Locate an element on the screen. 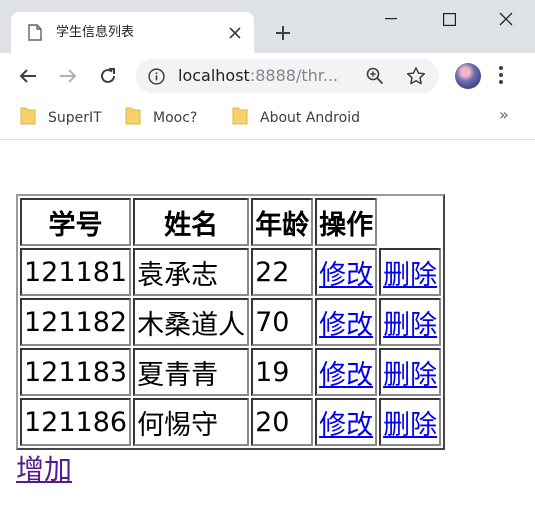 Image resolution: width=535 pixels, height=520 pixels. cell-age: 22 is located at coordinates (282, 272).